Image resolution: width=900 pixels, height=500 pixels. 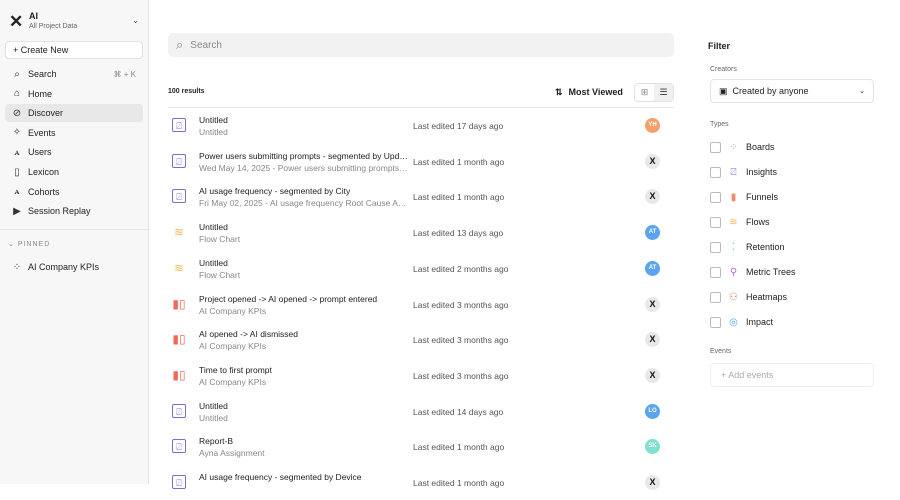 I want to click on sidebar-item-events: ✧ Events, so click(x=74, y=133).